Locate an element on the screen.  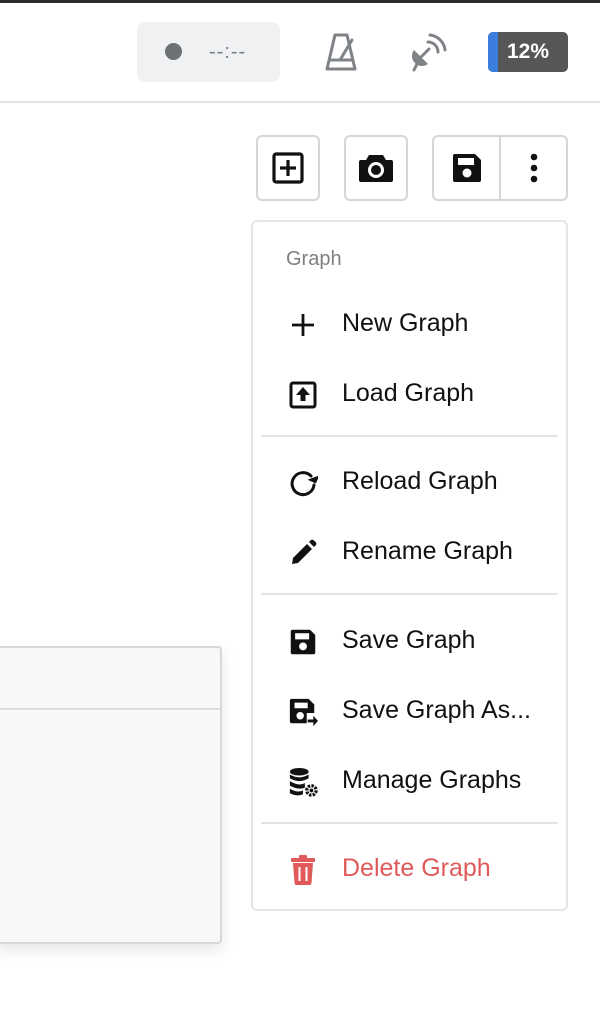
camera-icon is located at coordinates (376, 168).